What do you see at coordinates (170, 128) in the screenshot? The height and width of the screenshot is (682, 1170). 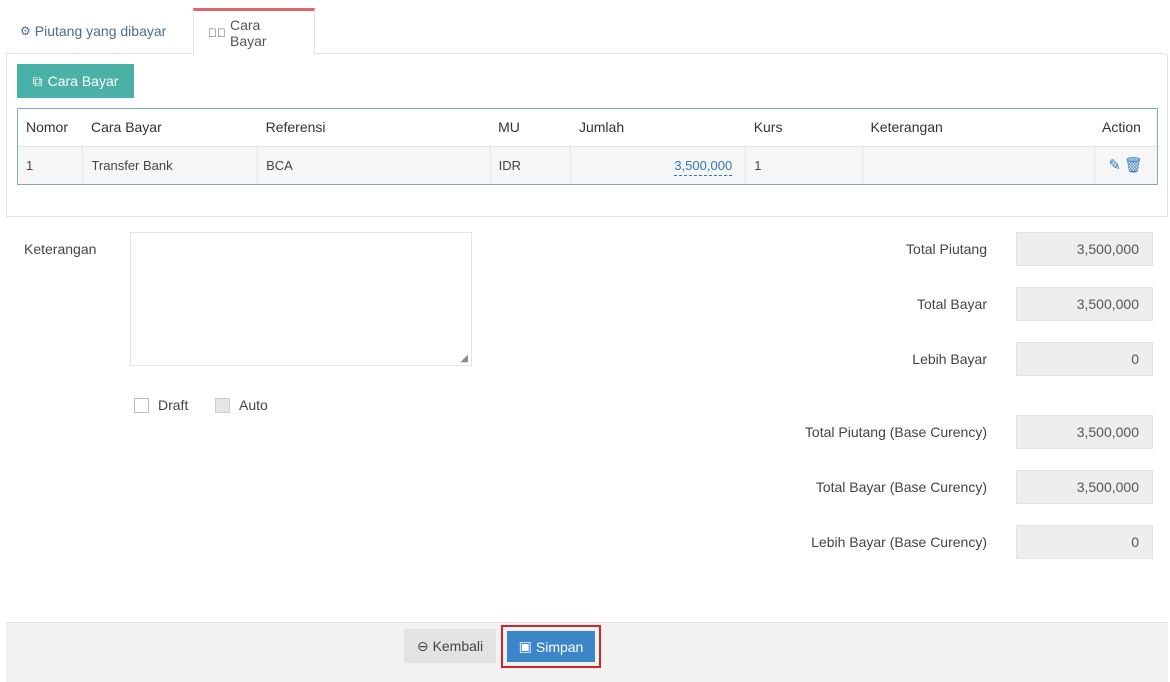 I see `column-header: Cara Bayar` at bounding box center [170, 128].